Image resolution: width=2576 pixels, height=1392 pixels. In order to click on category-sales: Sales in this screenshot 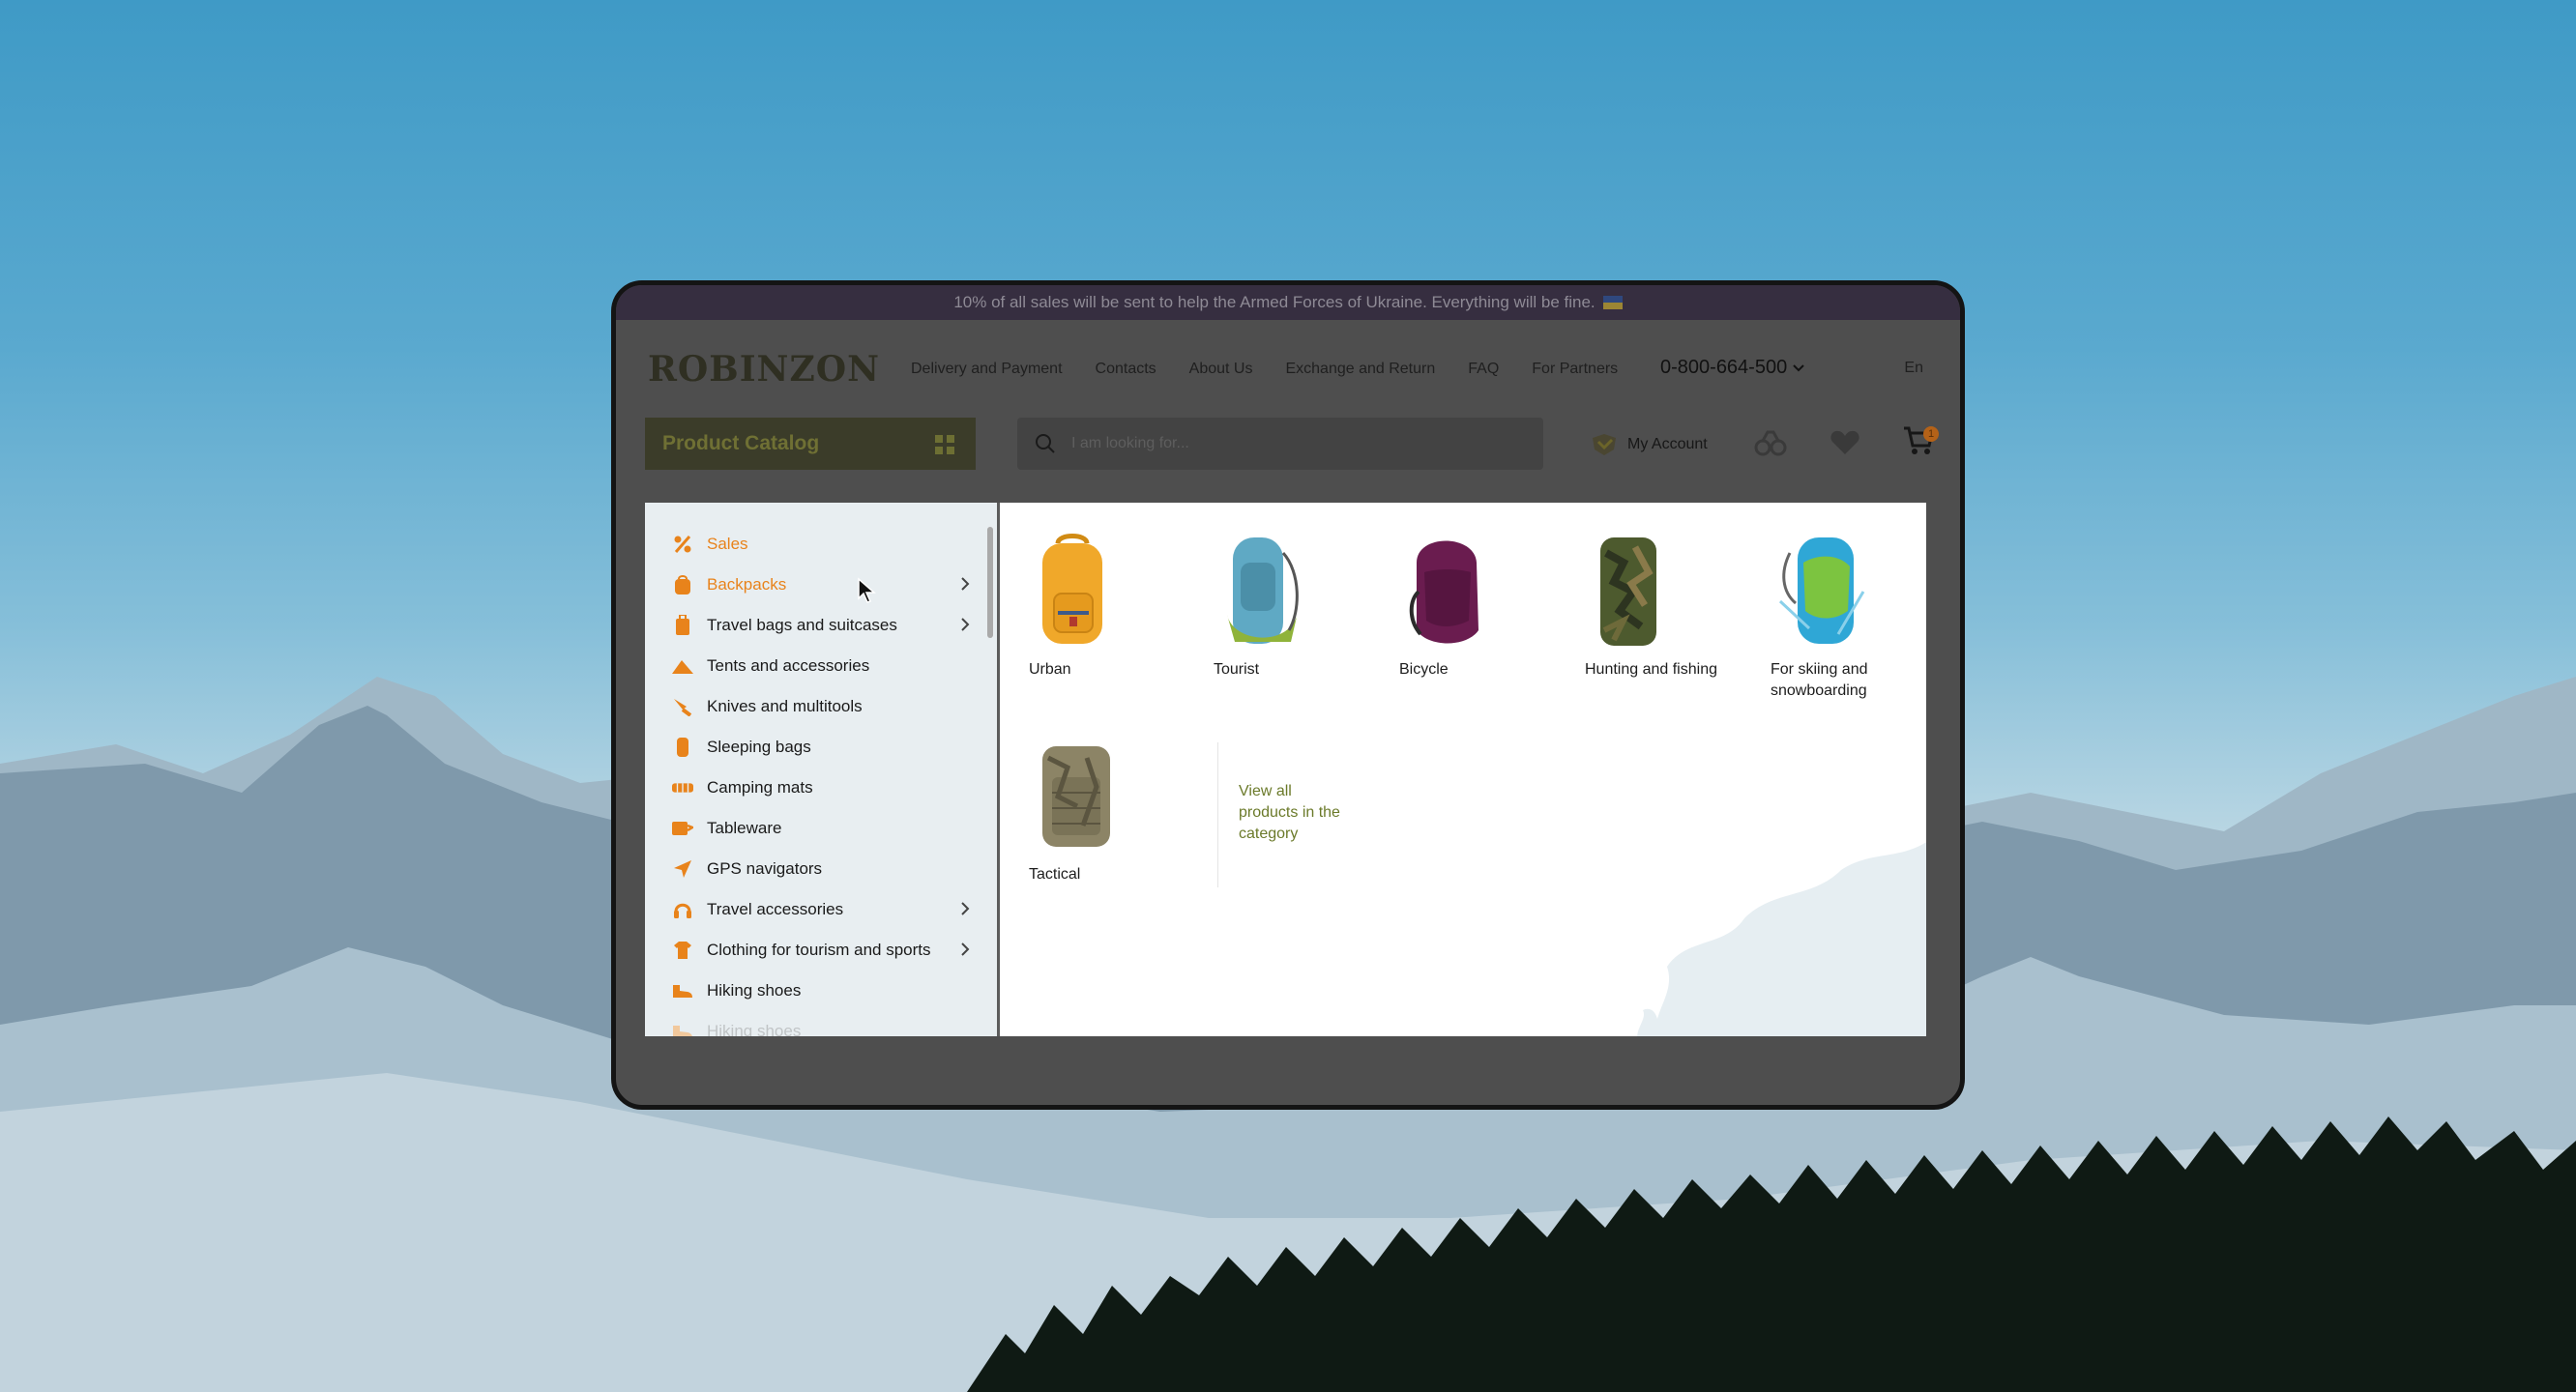, I will do `click(821, 545)`.